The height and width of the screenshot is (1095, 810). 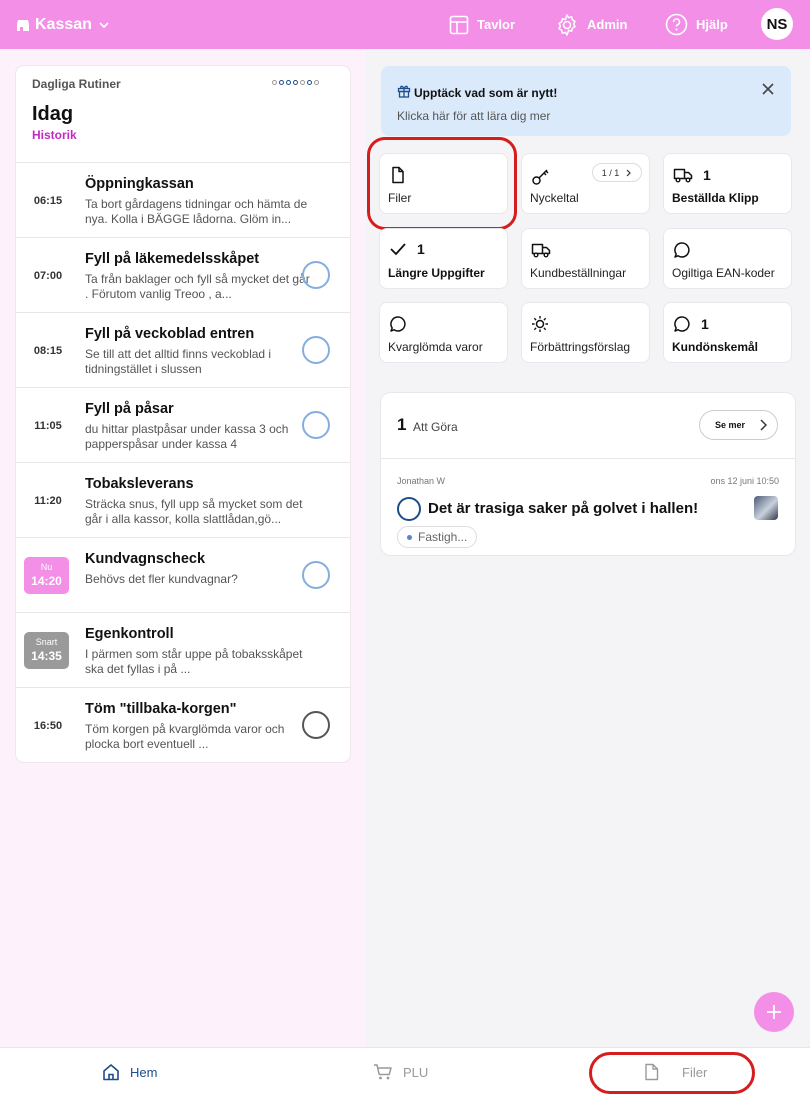 What do you see at coordinates (768, 89) in the screenshot?
I see `close-icon` at bounding box center [768, 89].